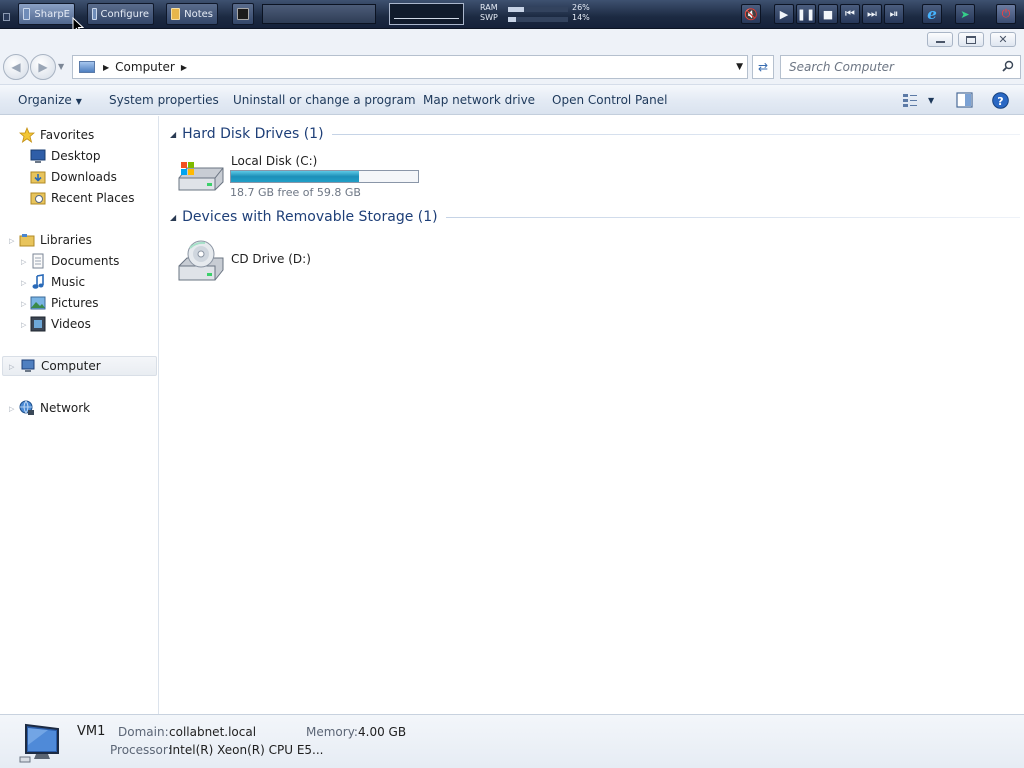  Describe the element at coordinates (243, 14) in the screenshot. I see `taskbar-button-terminal` at that location.